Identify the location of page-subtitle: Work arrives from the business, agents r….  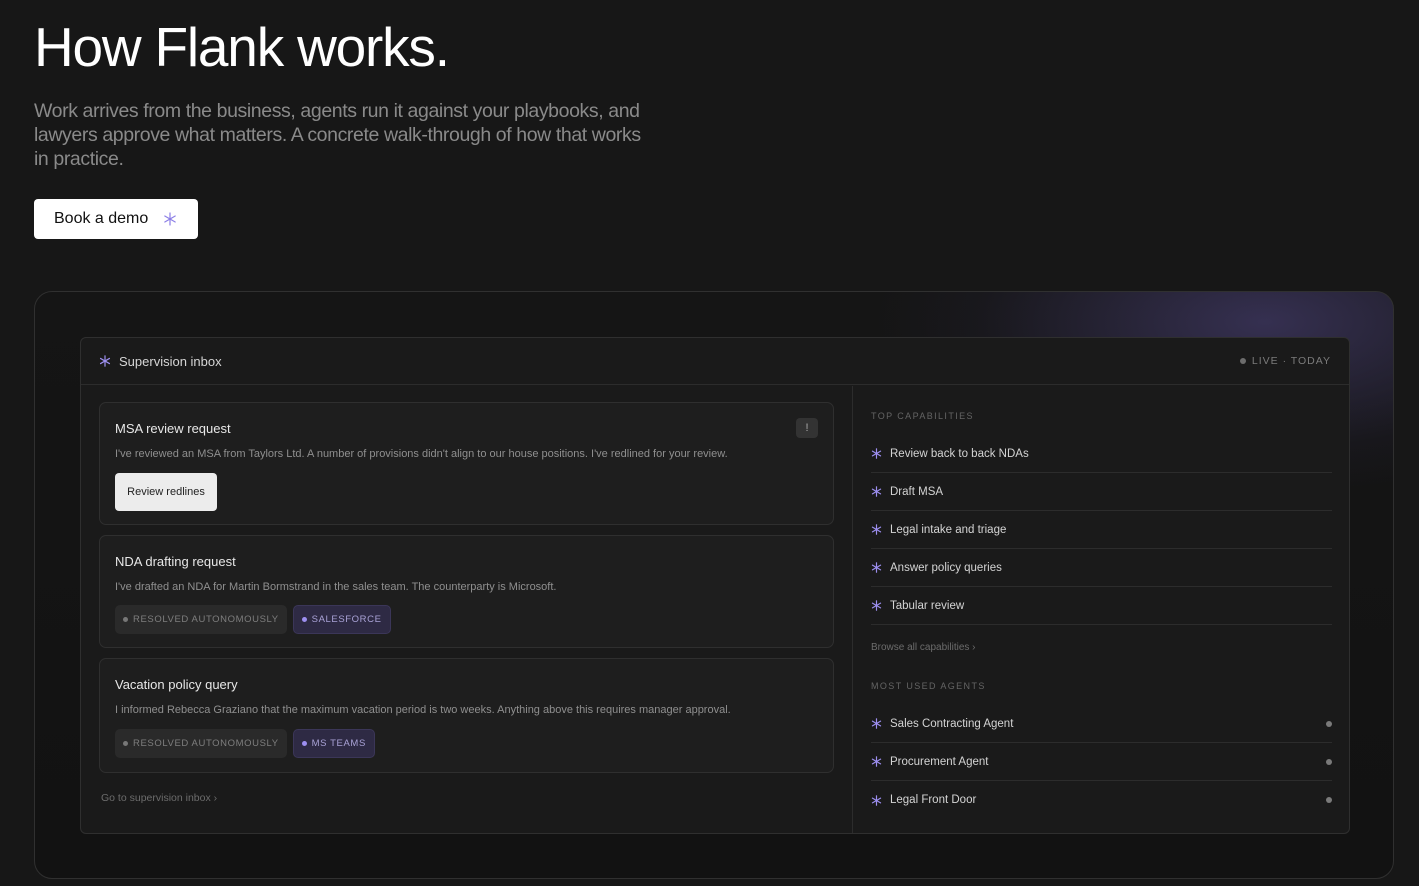
(337, 135).